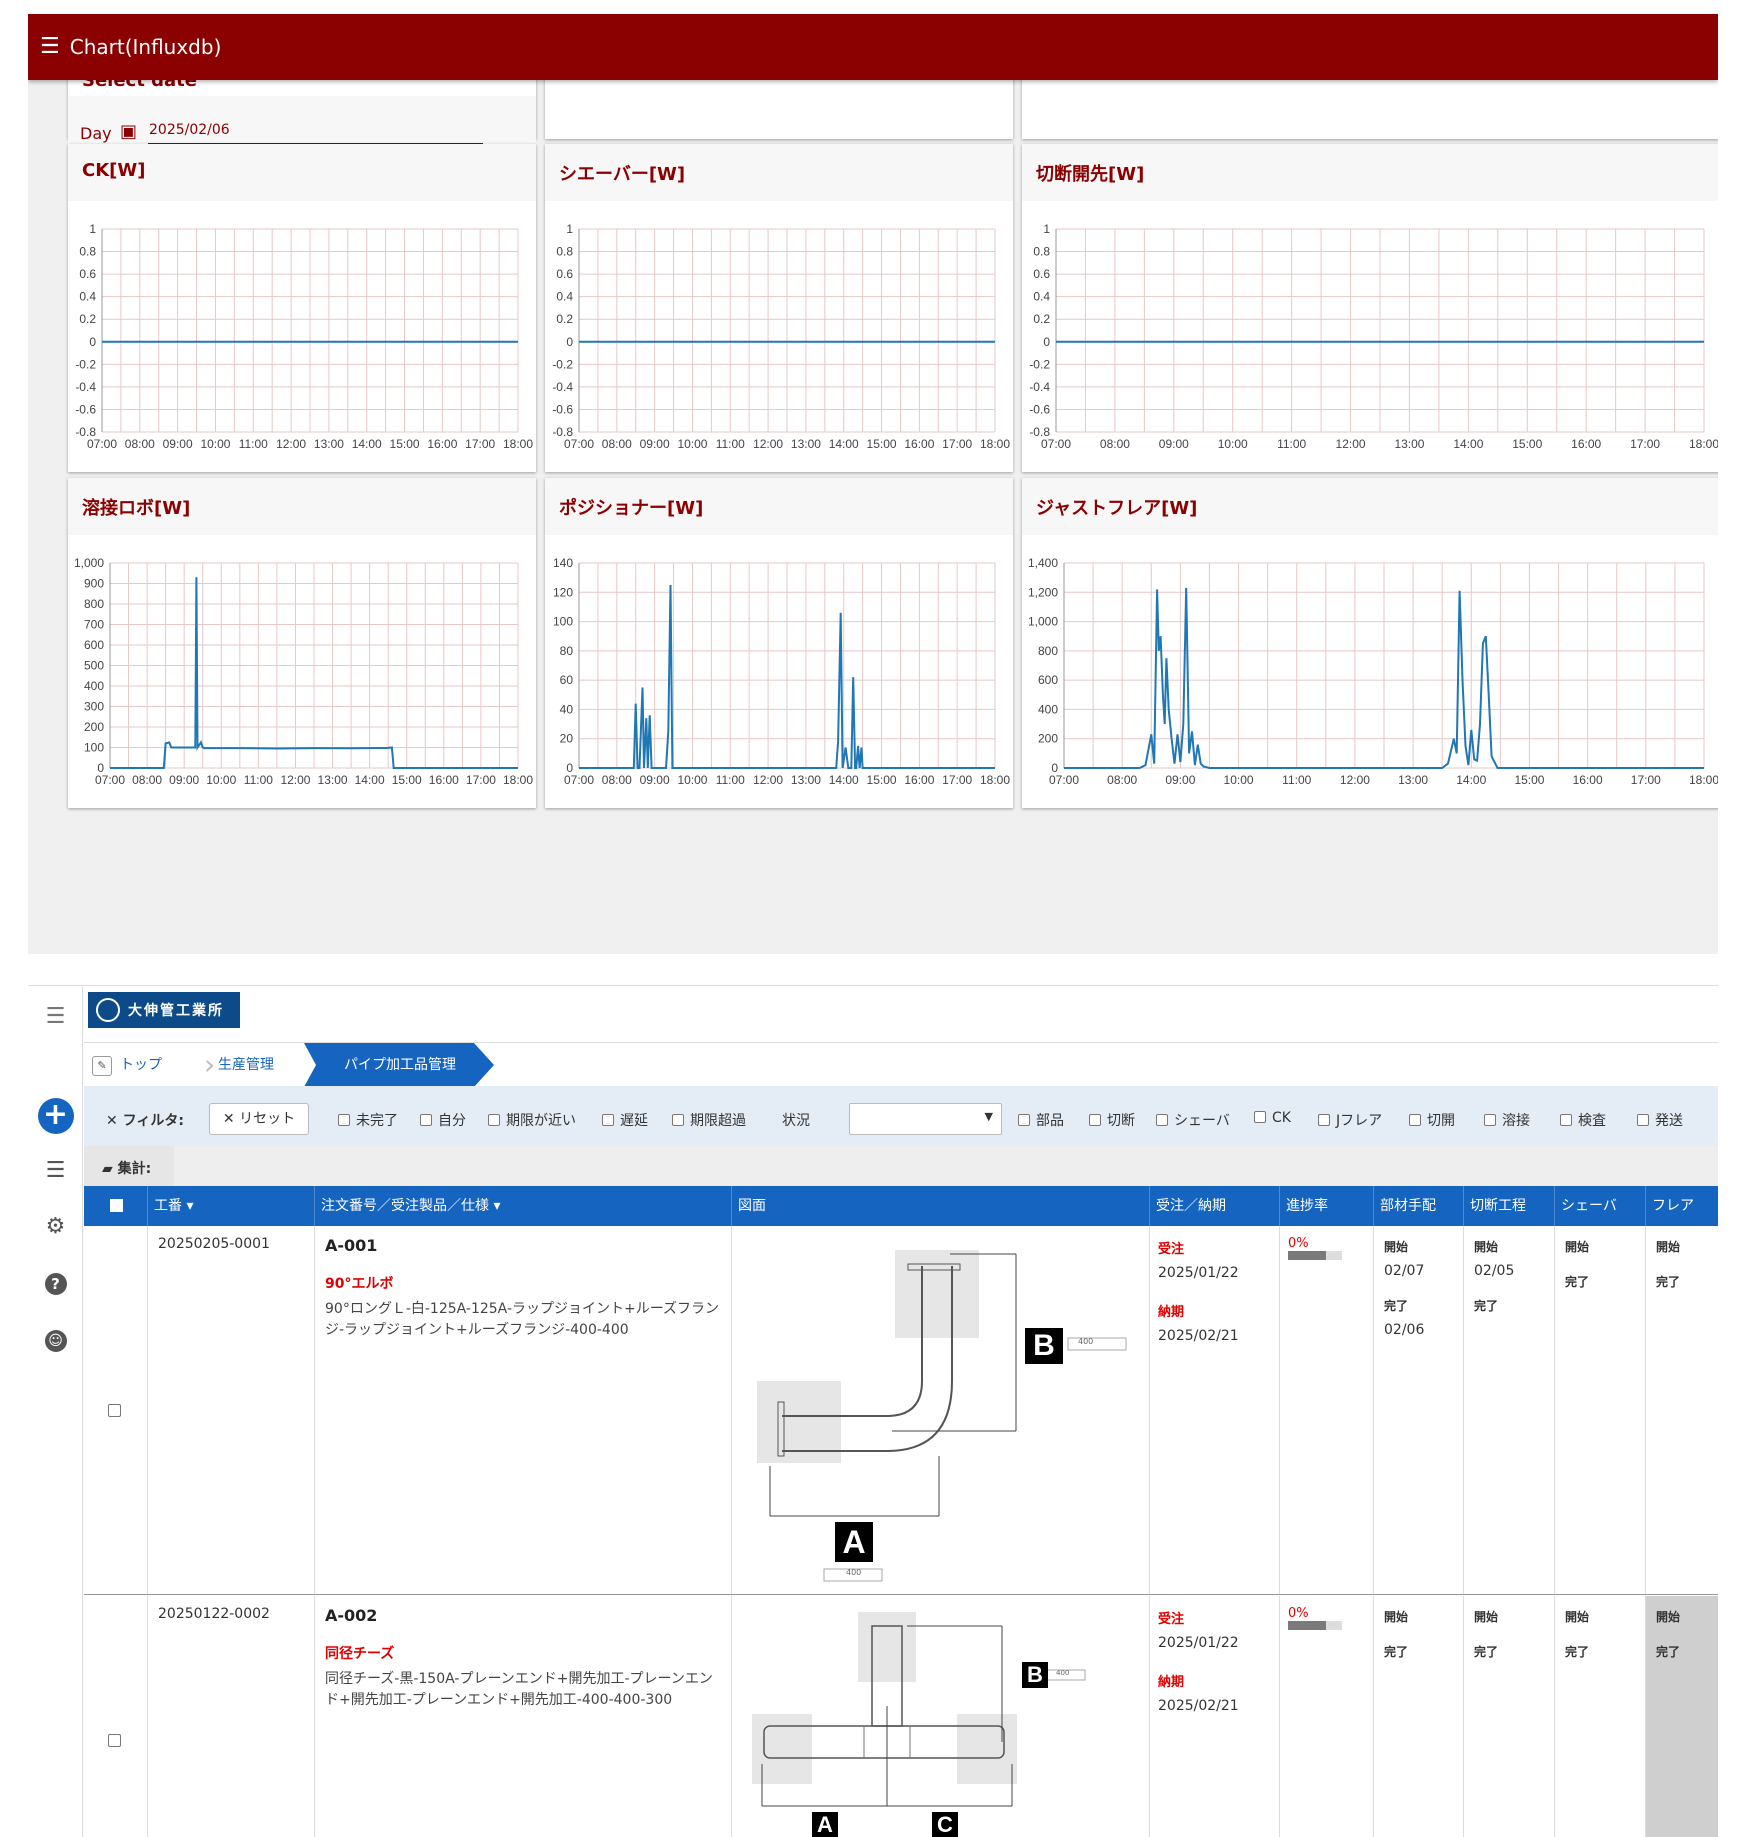  Describe the element at coordinates (564, 274) in the screenshot. I see `y-tick-label: 0.6` at that location.